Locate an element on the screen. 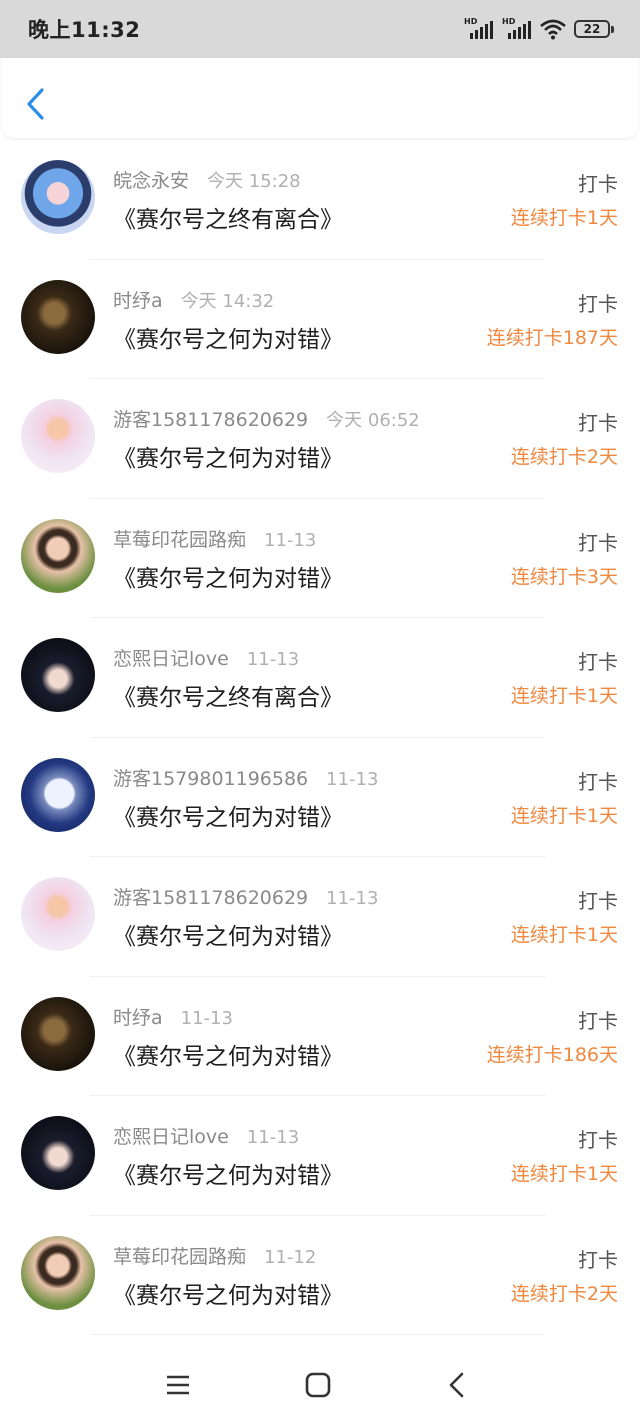 This screenshot has width=640, height=1423. name-line: 游客1579801196586 11-13 is located at coordinates (245, 777).